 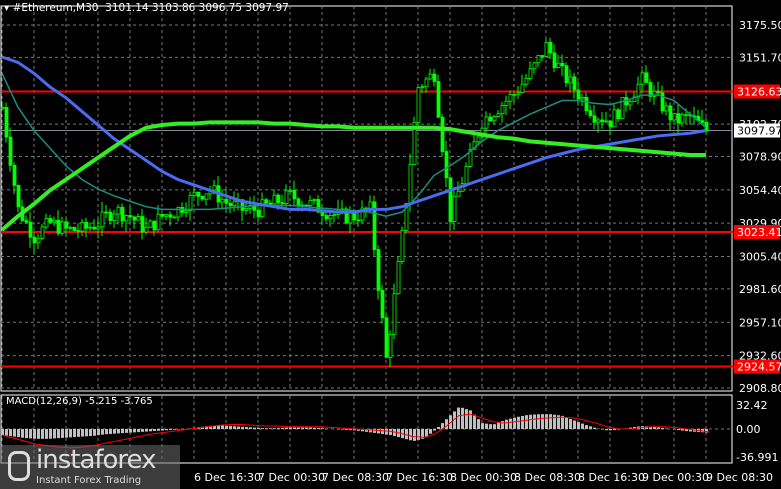 What do you see at coordinates (760, 289) in the screenshot?
I see `y-tick-label: 2981.60` at bounding box center [760, 289].